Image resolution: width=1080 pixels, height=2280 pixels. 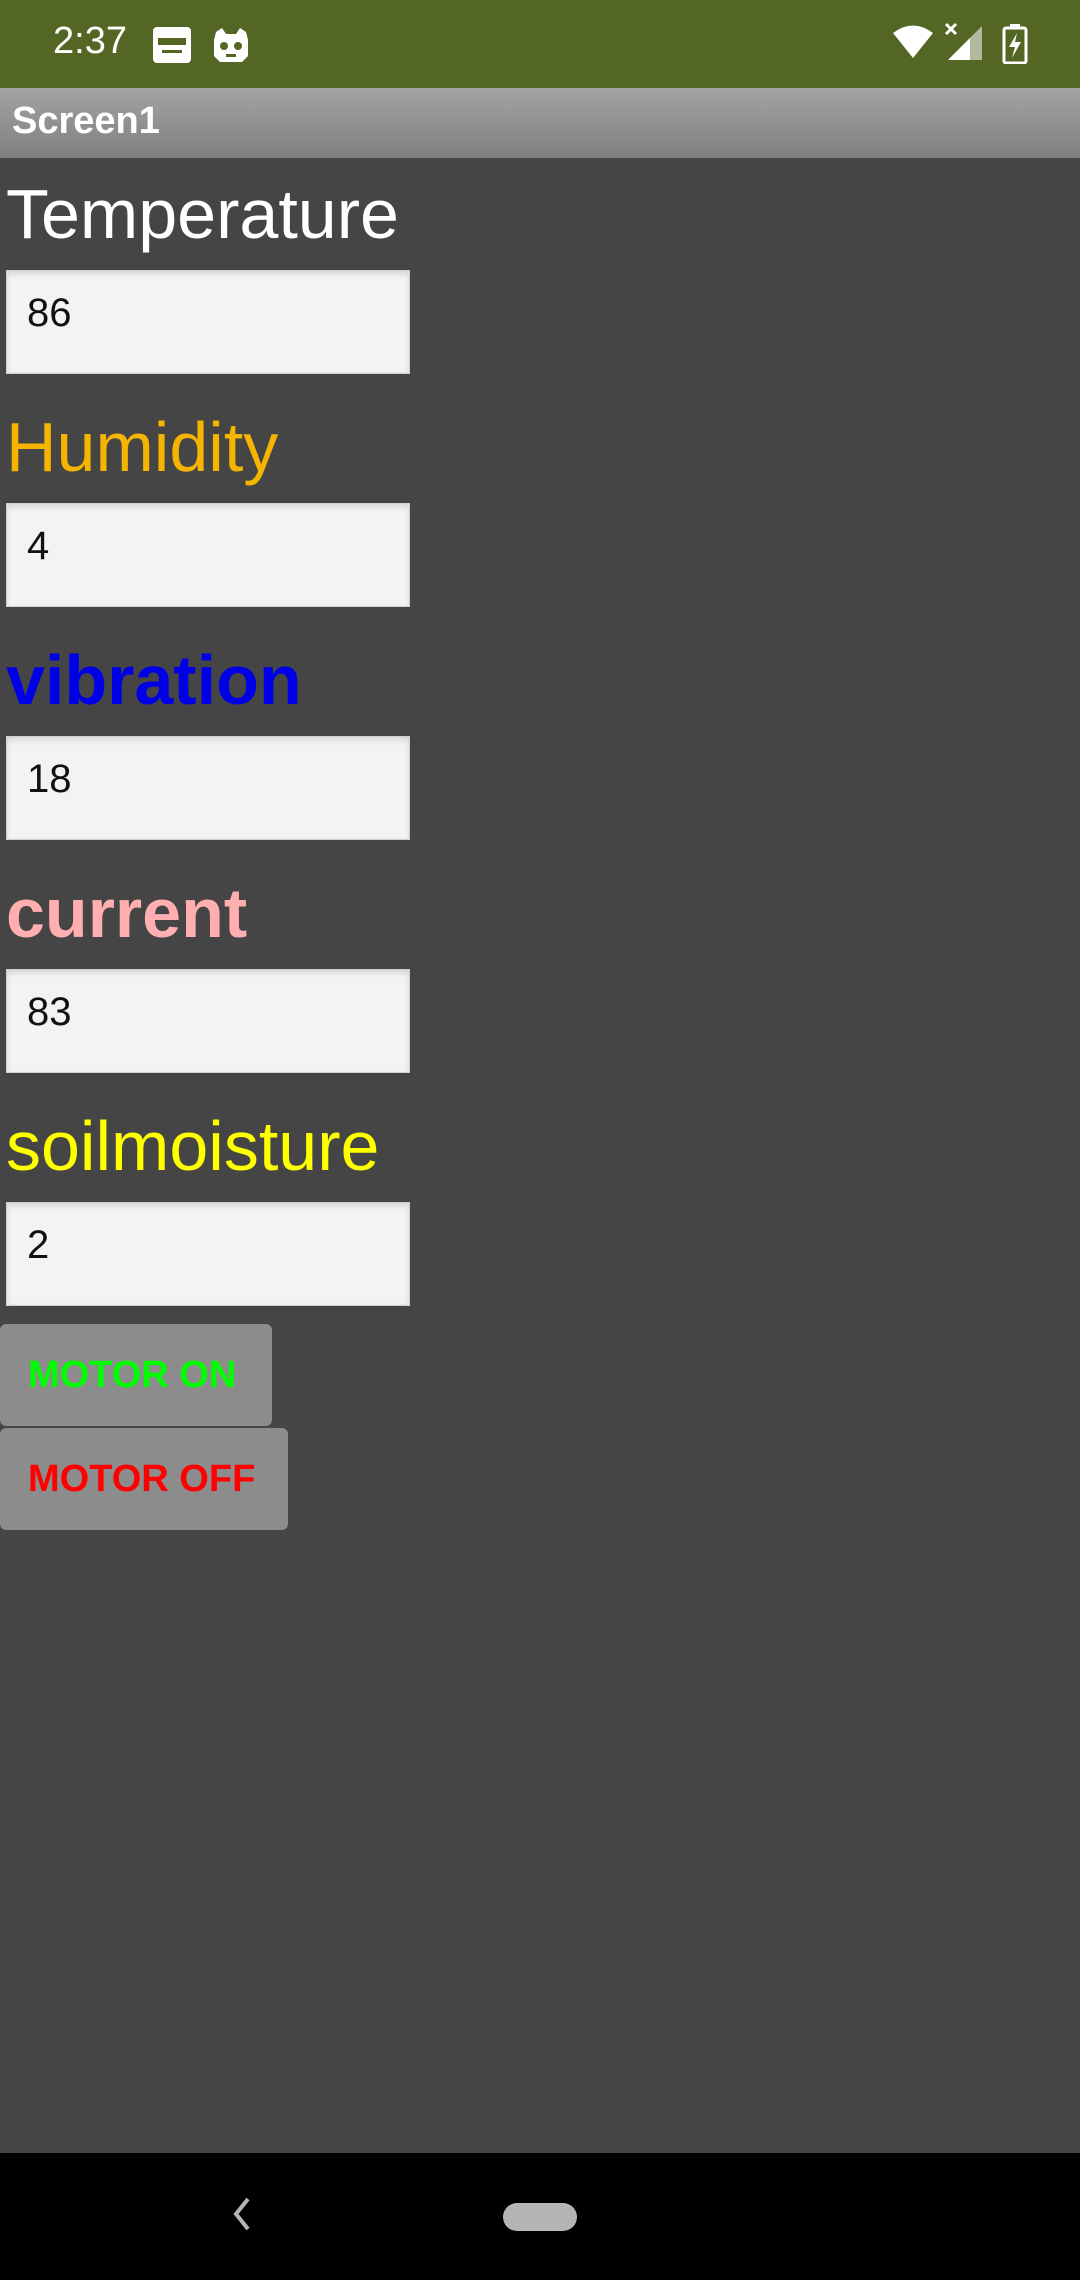 I want to click on paytm-icon, so click(x=172, y=47).